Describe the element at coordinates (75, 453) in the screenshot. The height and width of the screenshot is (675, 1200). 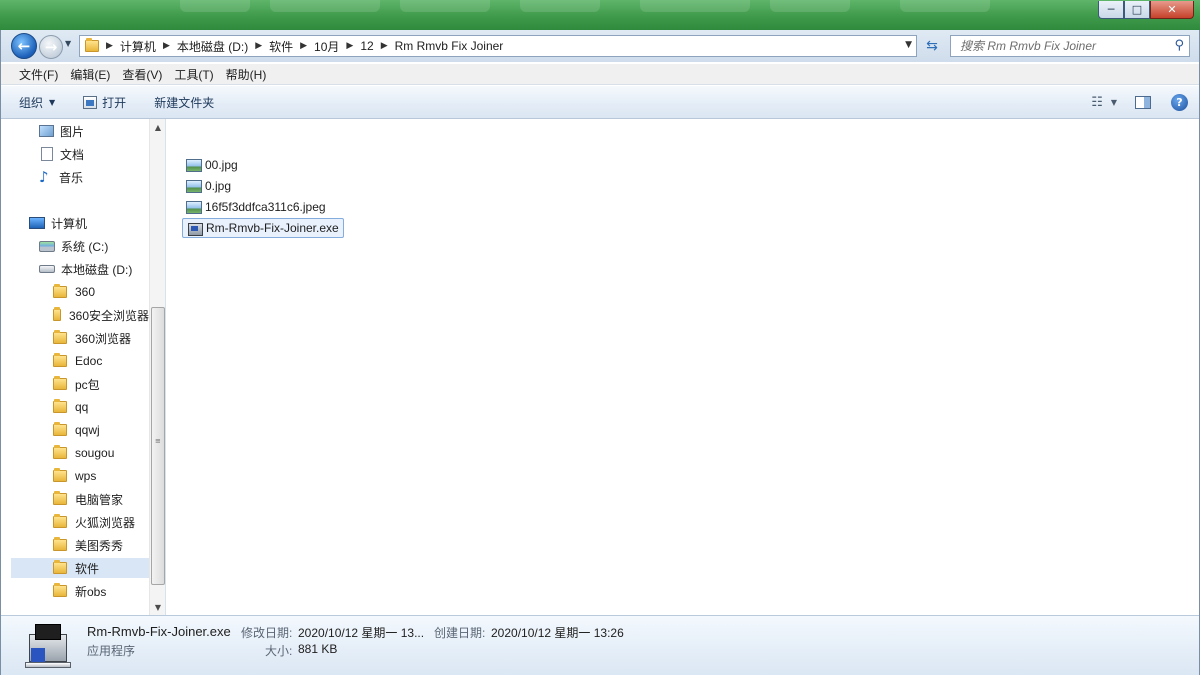
I see `nav-folder-sougou: sougou` at that location.